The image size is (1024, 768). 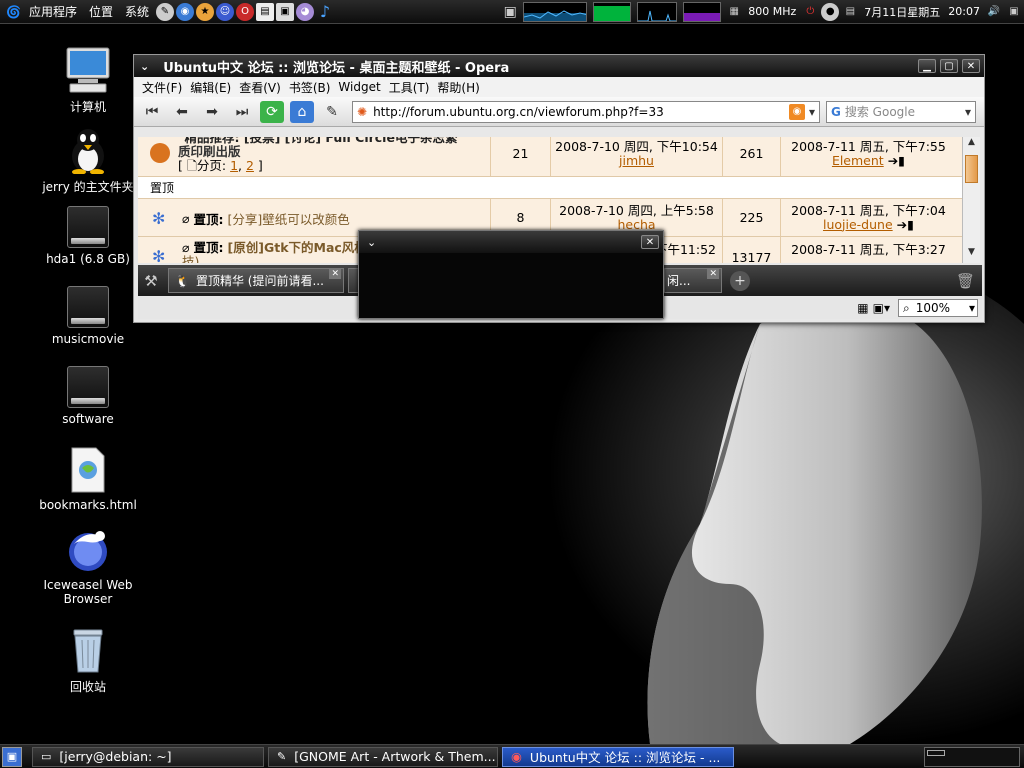 I want to click on page-link: 2, so click(x=250, y=165).